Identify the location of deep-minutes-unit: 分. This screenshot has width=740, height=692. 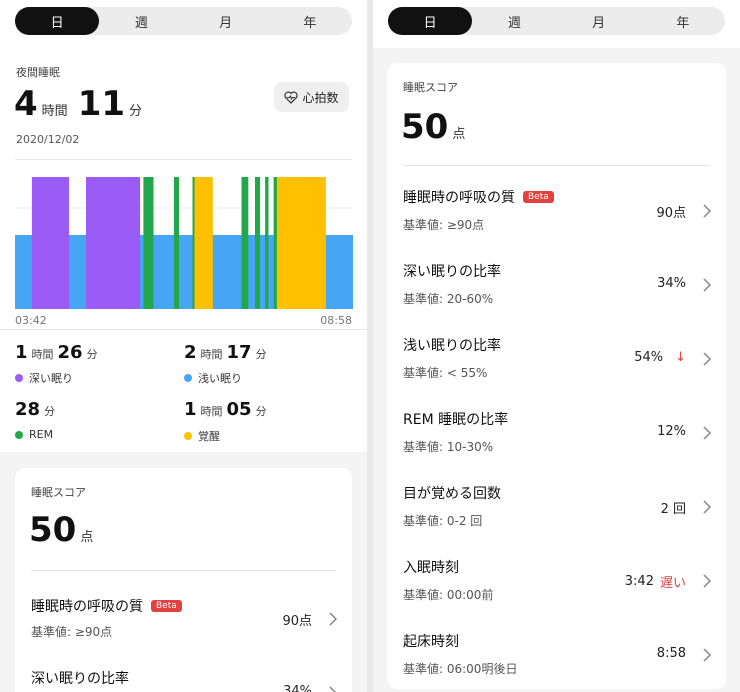
(92, 354).